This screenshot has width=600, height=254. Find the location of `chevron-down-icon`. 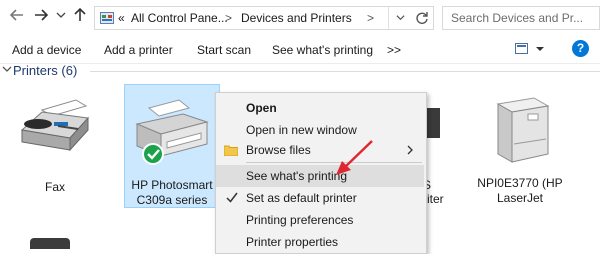

chevron-down-icon is located at coordinates (61, 18).